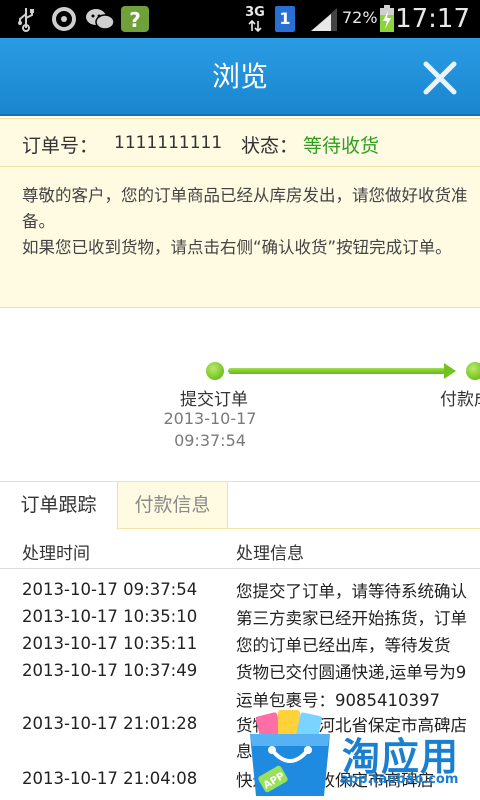 This screenshot has height=800, width=480. What do you see at coordinates (399, 779) in the screenshot?
I see `promo-url: app.taobao.com` at bounding box center [399, 779].